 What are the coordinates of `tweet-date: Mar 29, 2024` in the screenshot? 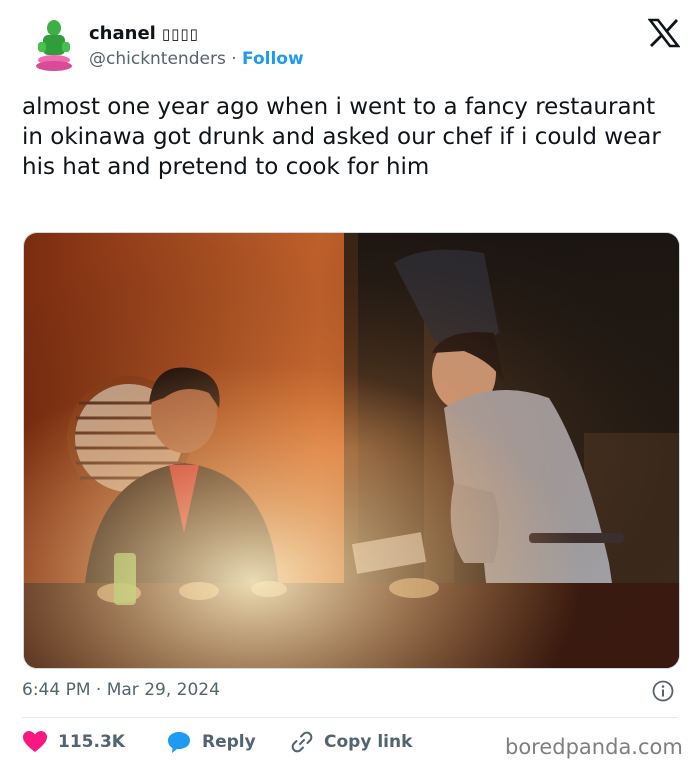 It's located at (163, 690).